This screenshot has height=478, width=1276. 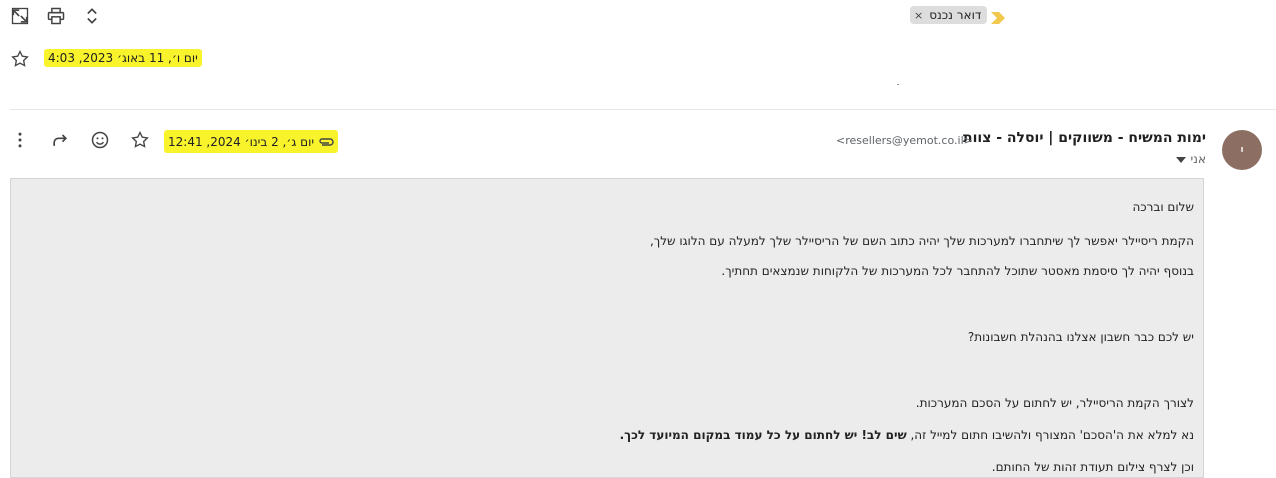 I want to click on label-chip-inbox: דואר נכנס ×, so click(x=949, y=15).